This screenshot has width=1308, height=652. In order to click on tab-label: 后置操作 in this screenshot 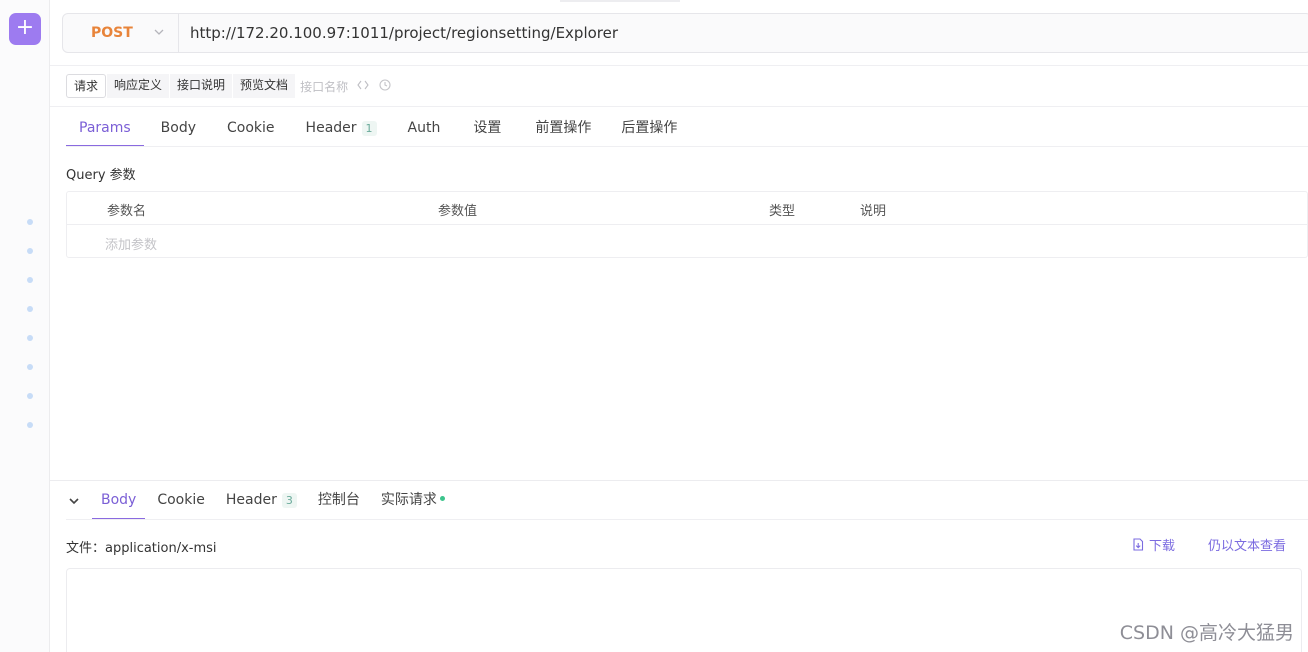, I will do `click(649, 128)`.